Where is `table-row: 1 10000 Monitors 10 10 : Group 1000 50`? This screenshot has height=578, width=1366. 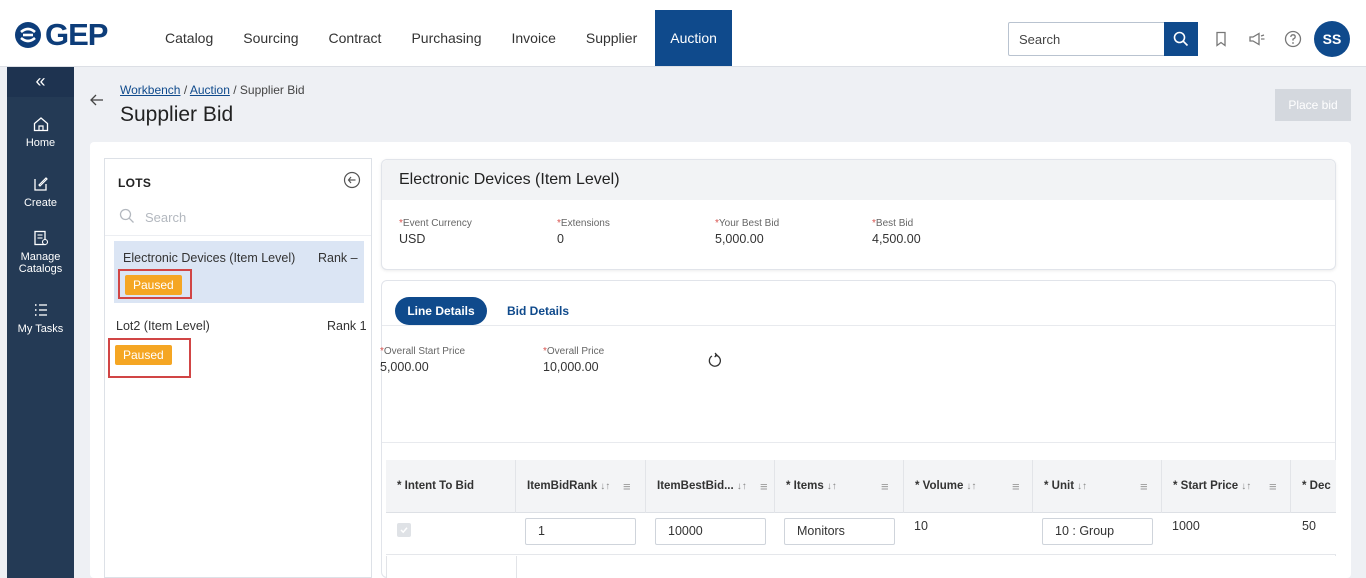 table-row: 1 10000 Monitors 10 10 : Group 1000 50 is located at coordinates (861, 534).